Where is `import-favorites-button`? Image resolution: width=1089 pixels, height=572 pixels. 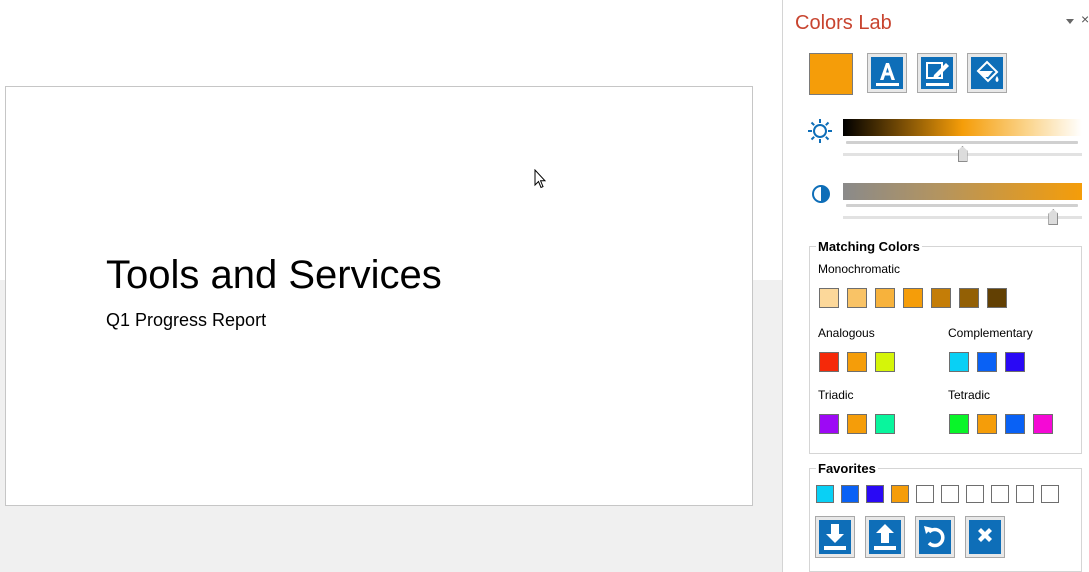 import-favorites-button is located at coordinates (835, 537).